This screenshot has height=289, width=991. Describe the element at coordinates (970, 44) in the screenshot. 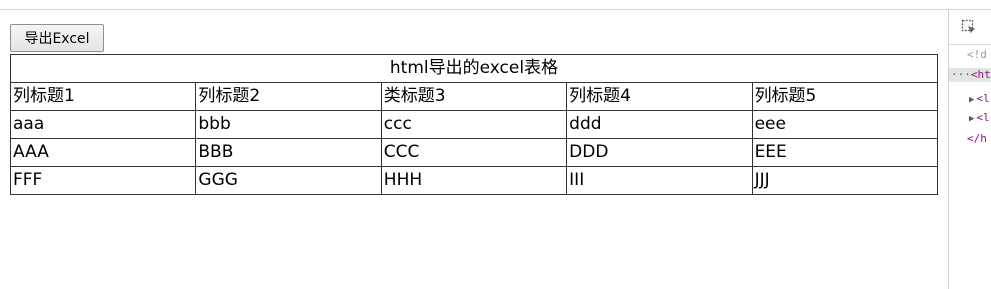

I see `devtools-toolbar-divider` at that location.